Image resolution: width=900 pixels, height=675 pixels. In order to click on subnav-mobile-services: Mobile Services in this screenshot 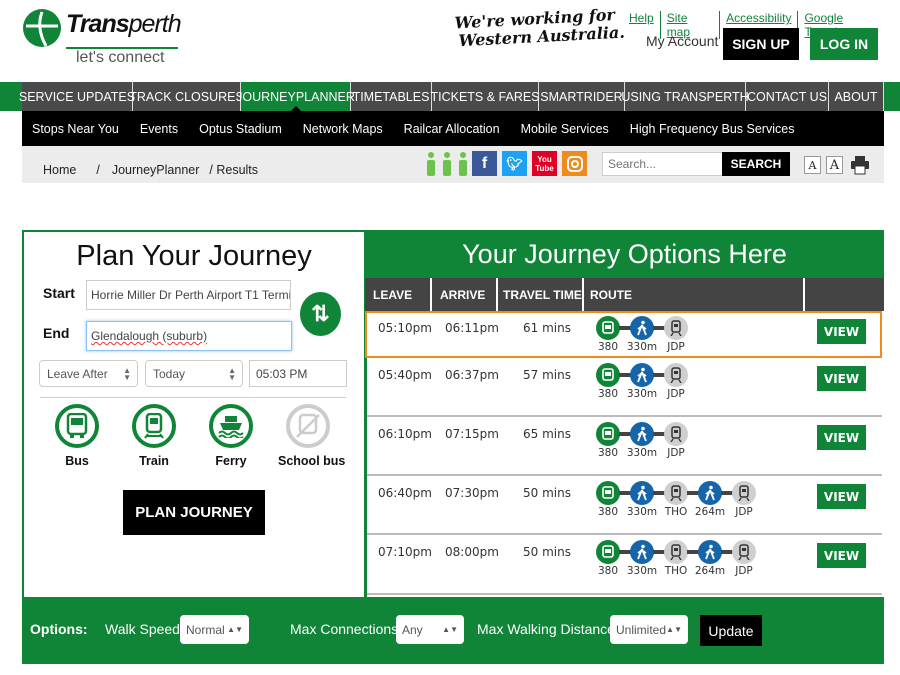, I will do `click(565, 129)`.